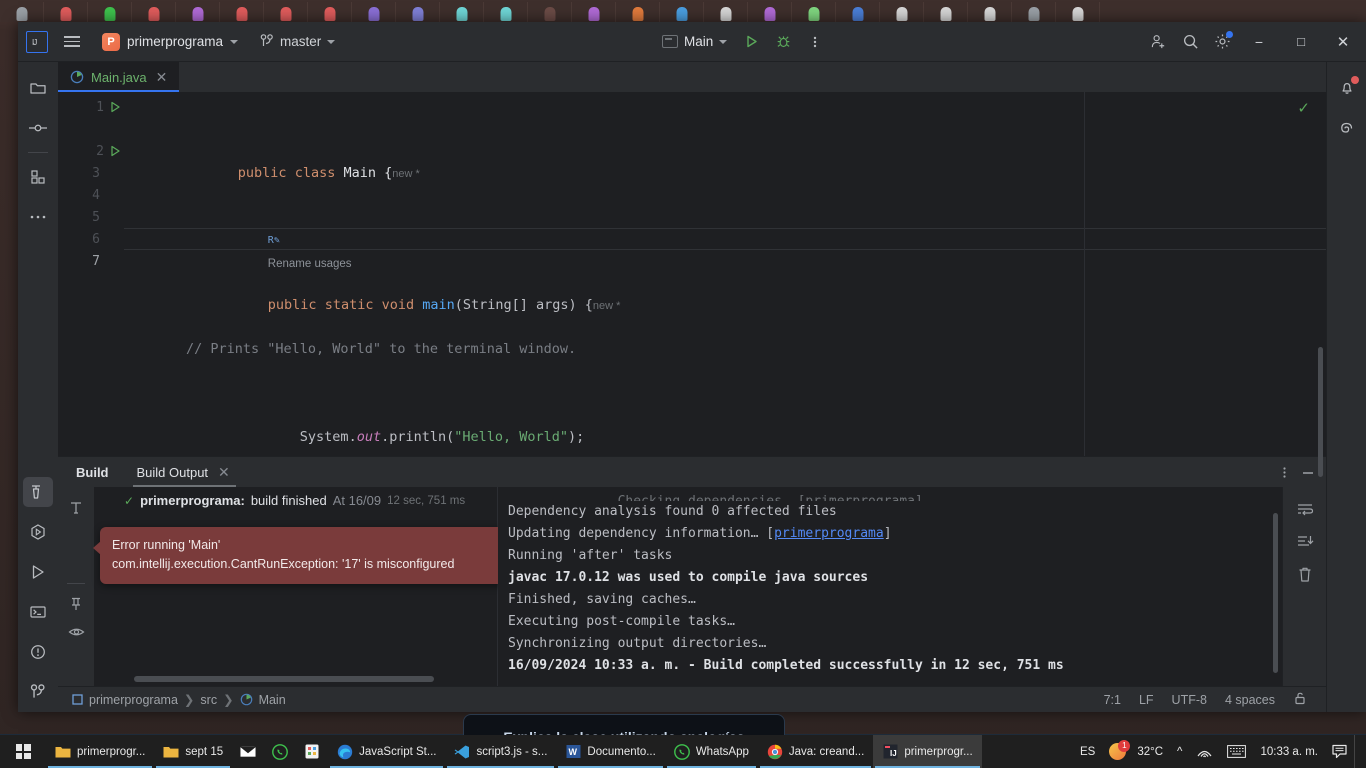 This screenshot has height=768, width=1366. I want to click on close-window-button: ✕, so click(1343, 42).